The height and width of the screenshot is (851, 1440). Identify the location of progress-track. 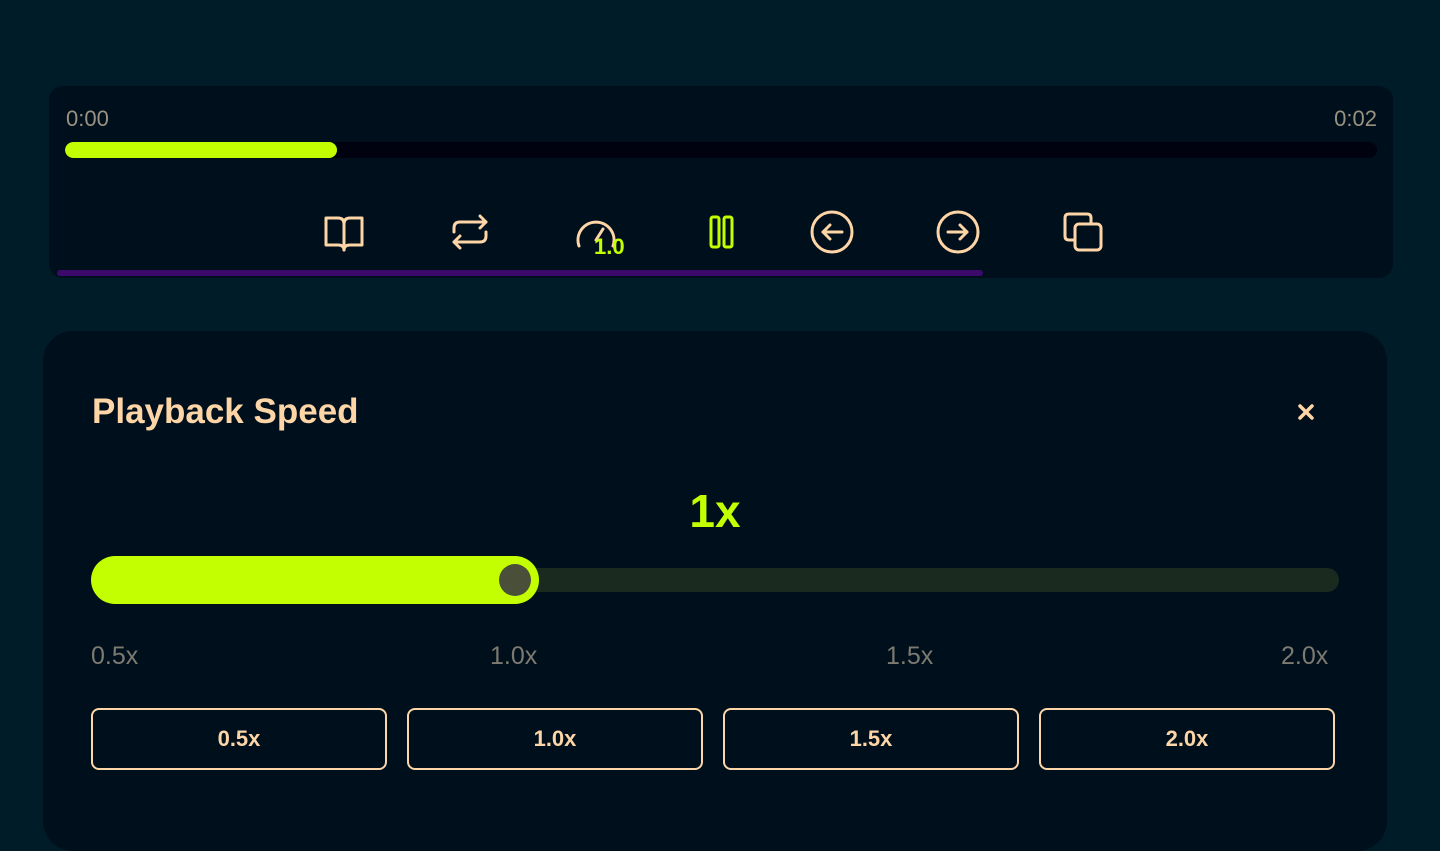
(721, 150).